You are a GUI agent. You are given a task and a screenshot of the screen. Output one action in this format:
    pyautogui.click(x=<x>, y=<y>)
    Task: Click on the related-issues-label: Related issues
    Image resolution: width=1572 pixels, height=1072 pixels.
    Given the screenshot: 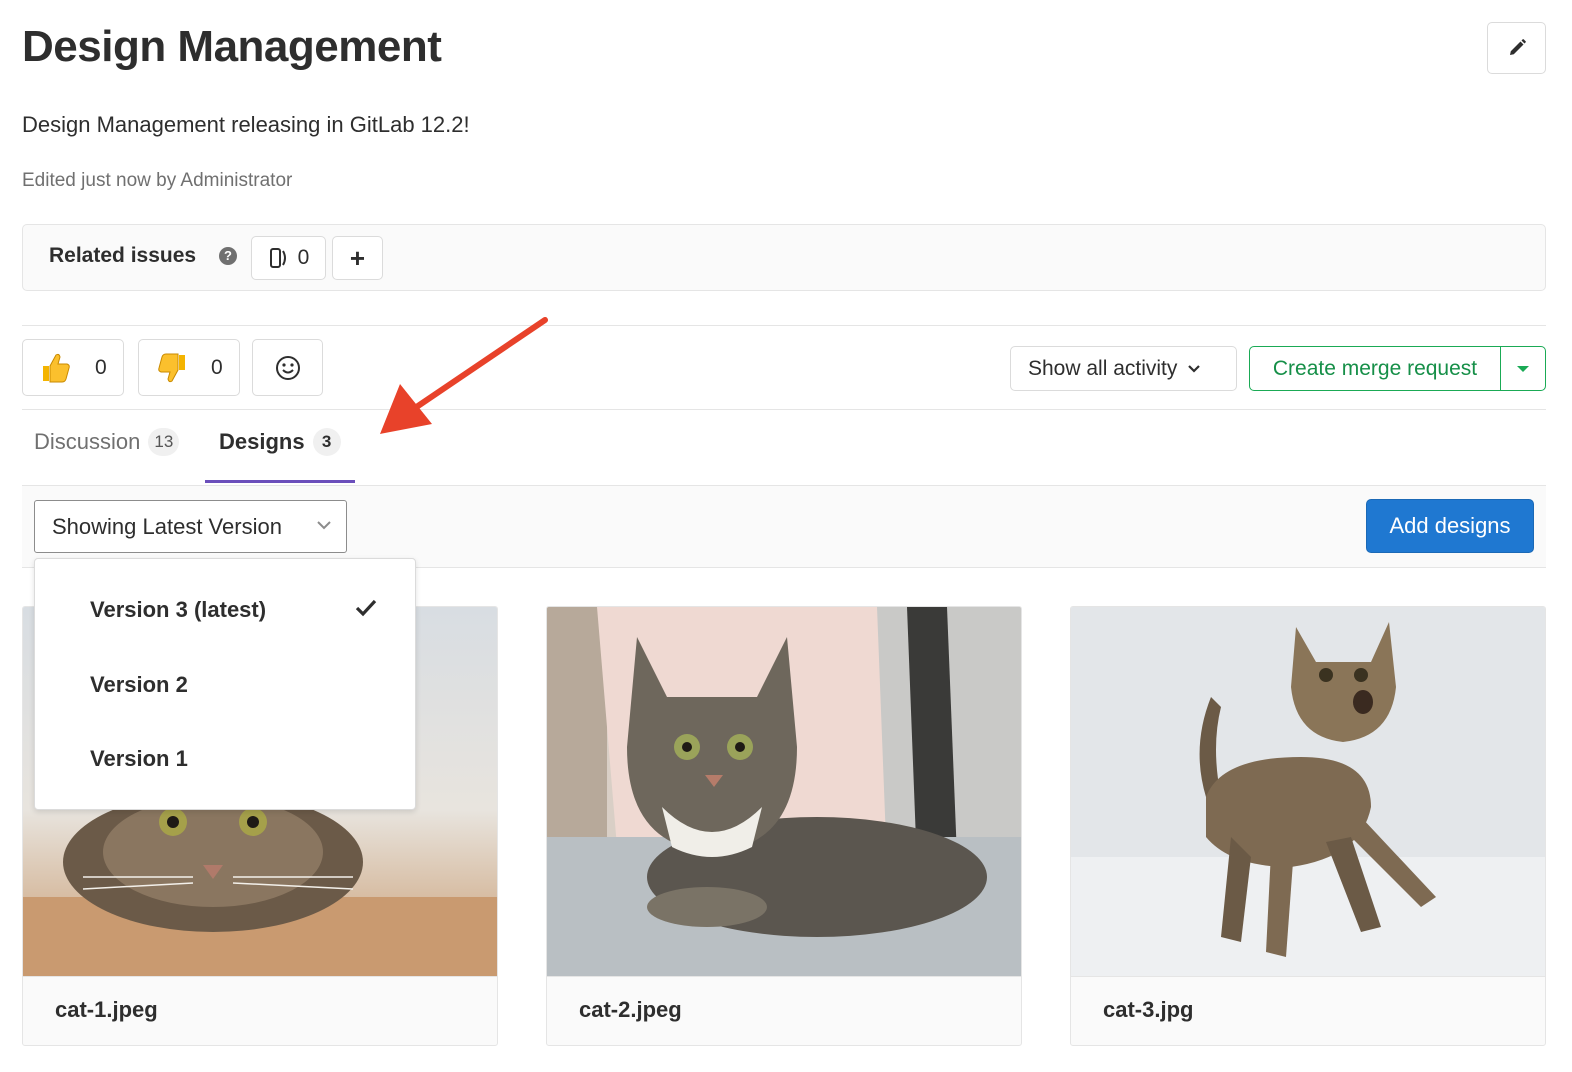 What is the action you would take?
    pyautogui.click(x=123, y=255)
    